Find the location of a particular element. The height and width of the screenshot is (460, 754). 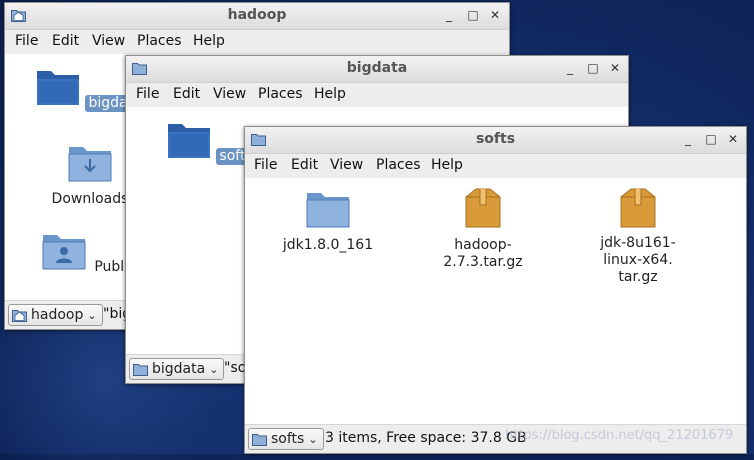

window-title: bigdata is located at coordinates (377, 68).